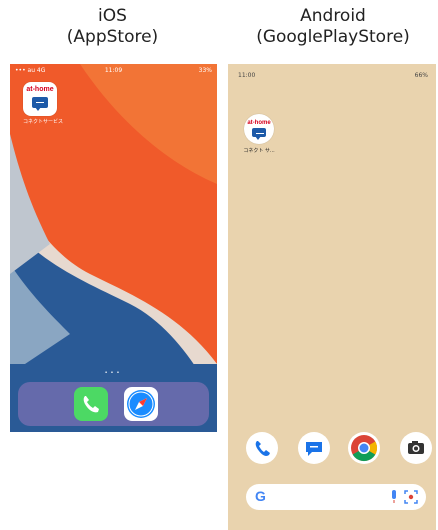  Describe the element at coordinates (260, 496) in the screenshot. I see `google-logo: G` at that location.